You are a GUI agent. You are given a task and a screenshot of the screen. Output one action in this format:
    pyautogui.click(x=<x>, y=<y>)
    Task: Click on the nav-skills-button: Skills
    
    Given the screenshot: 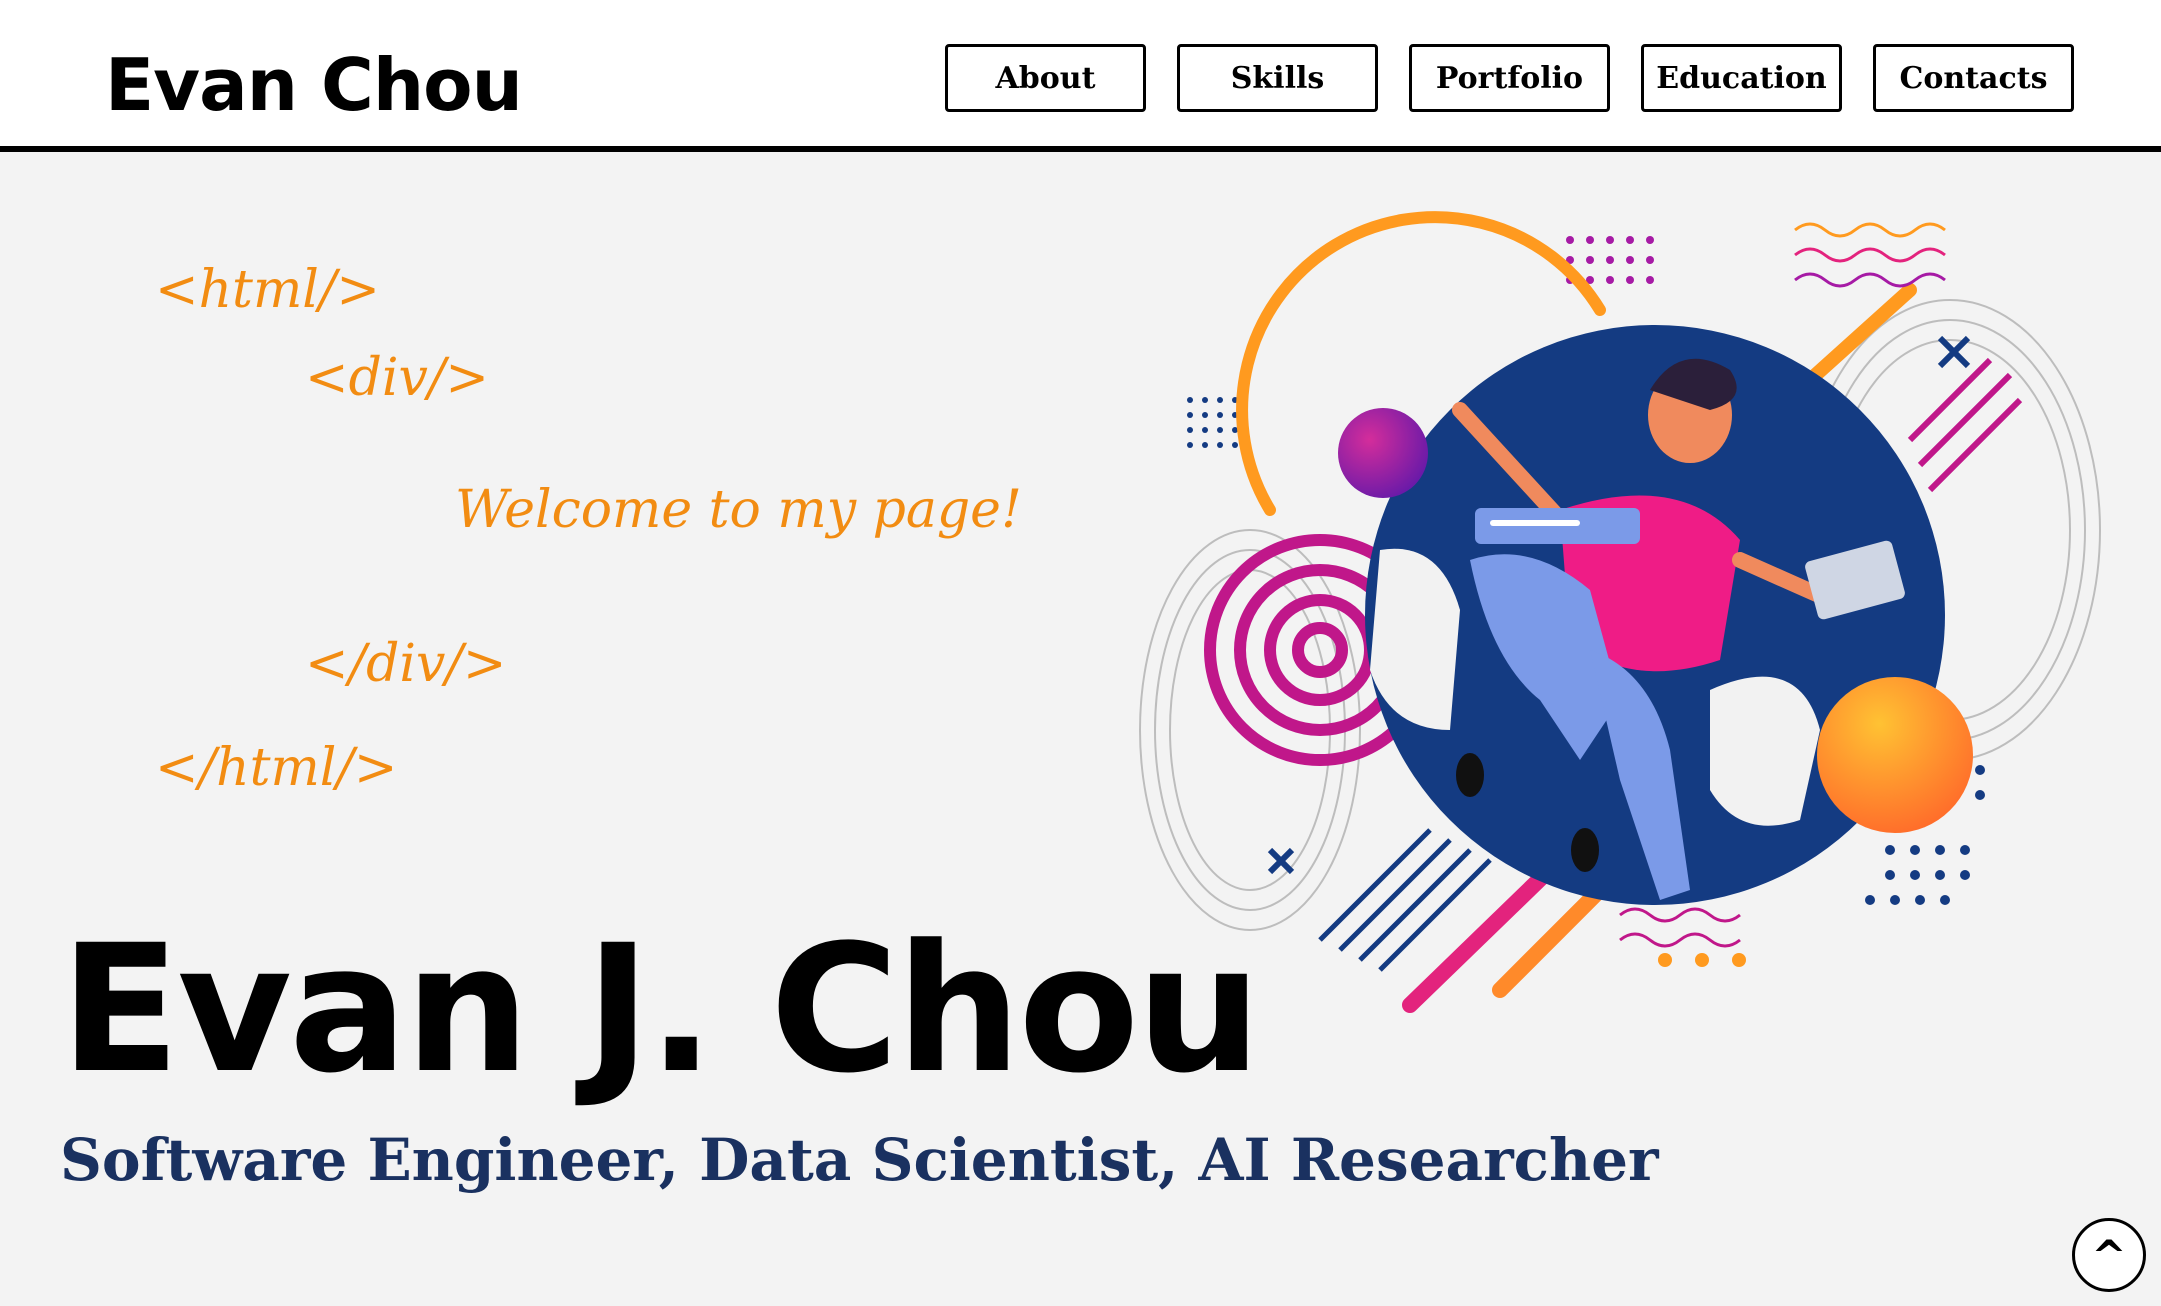 What is the action you would take?
    pyautogui.click(x=1277, y=78)
    